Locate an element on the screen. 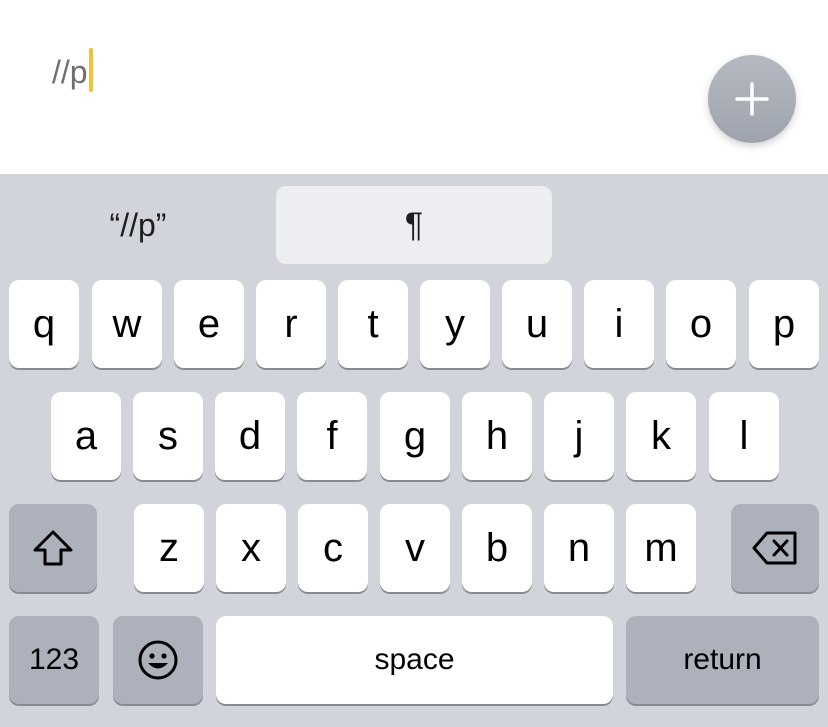  key-x: x is located at coordinates (251, 548).